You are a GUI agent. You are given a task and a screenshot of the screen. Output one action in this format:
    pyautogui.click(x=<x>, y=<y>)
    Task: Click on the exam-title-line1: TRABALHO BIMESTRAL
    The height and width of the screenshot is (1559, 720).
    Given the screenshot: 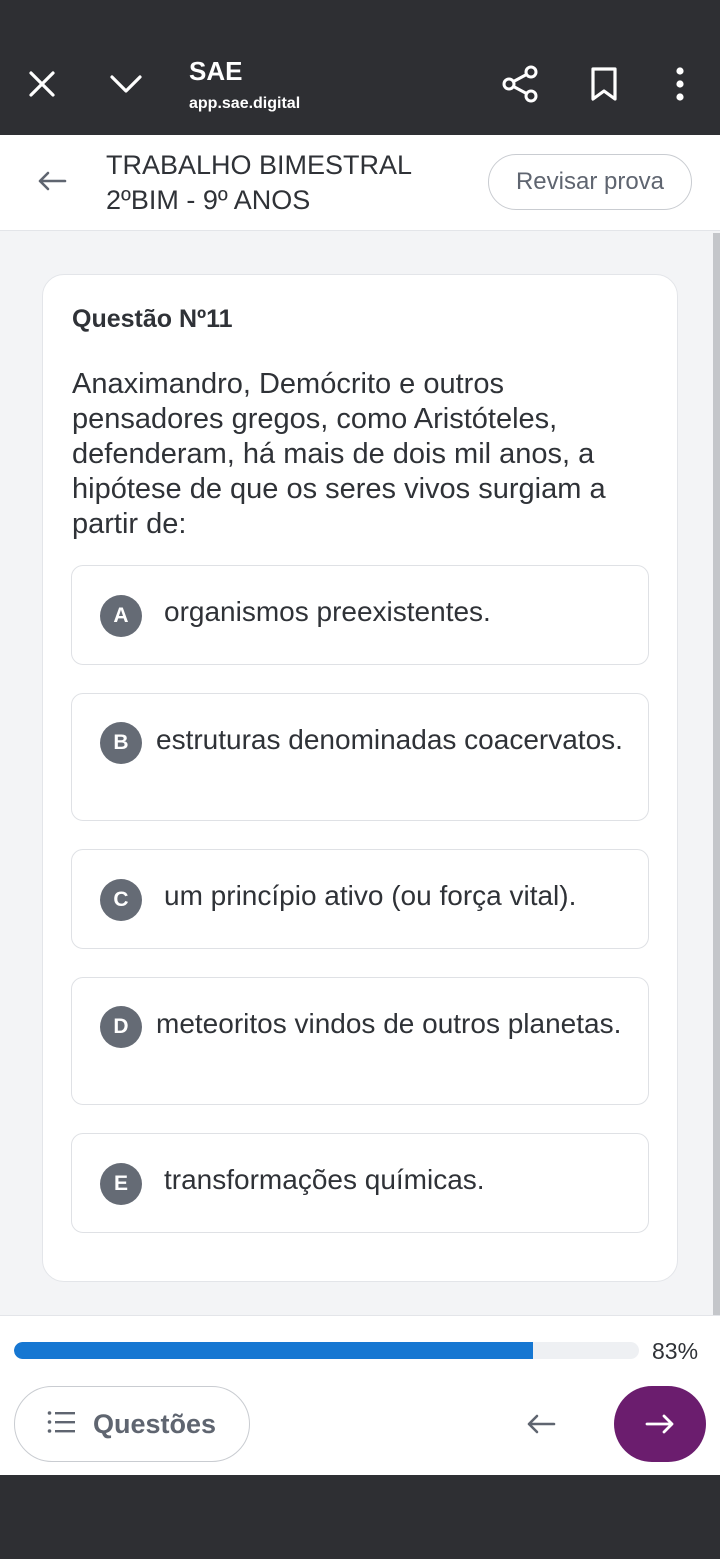 What is the action you would take?
    pyautogui.click(x=259, y=165)
    